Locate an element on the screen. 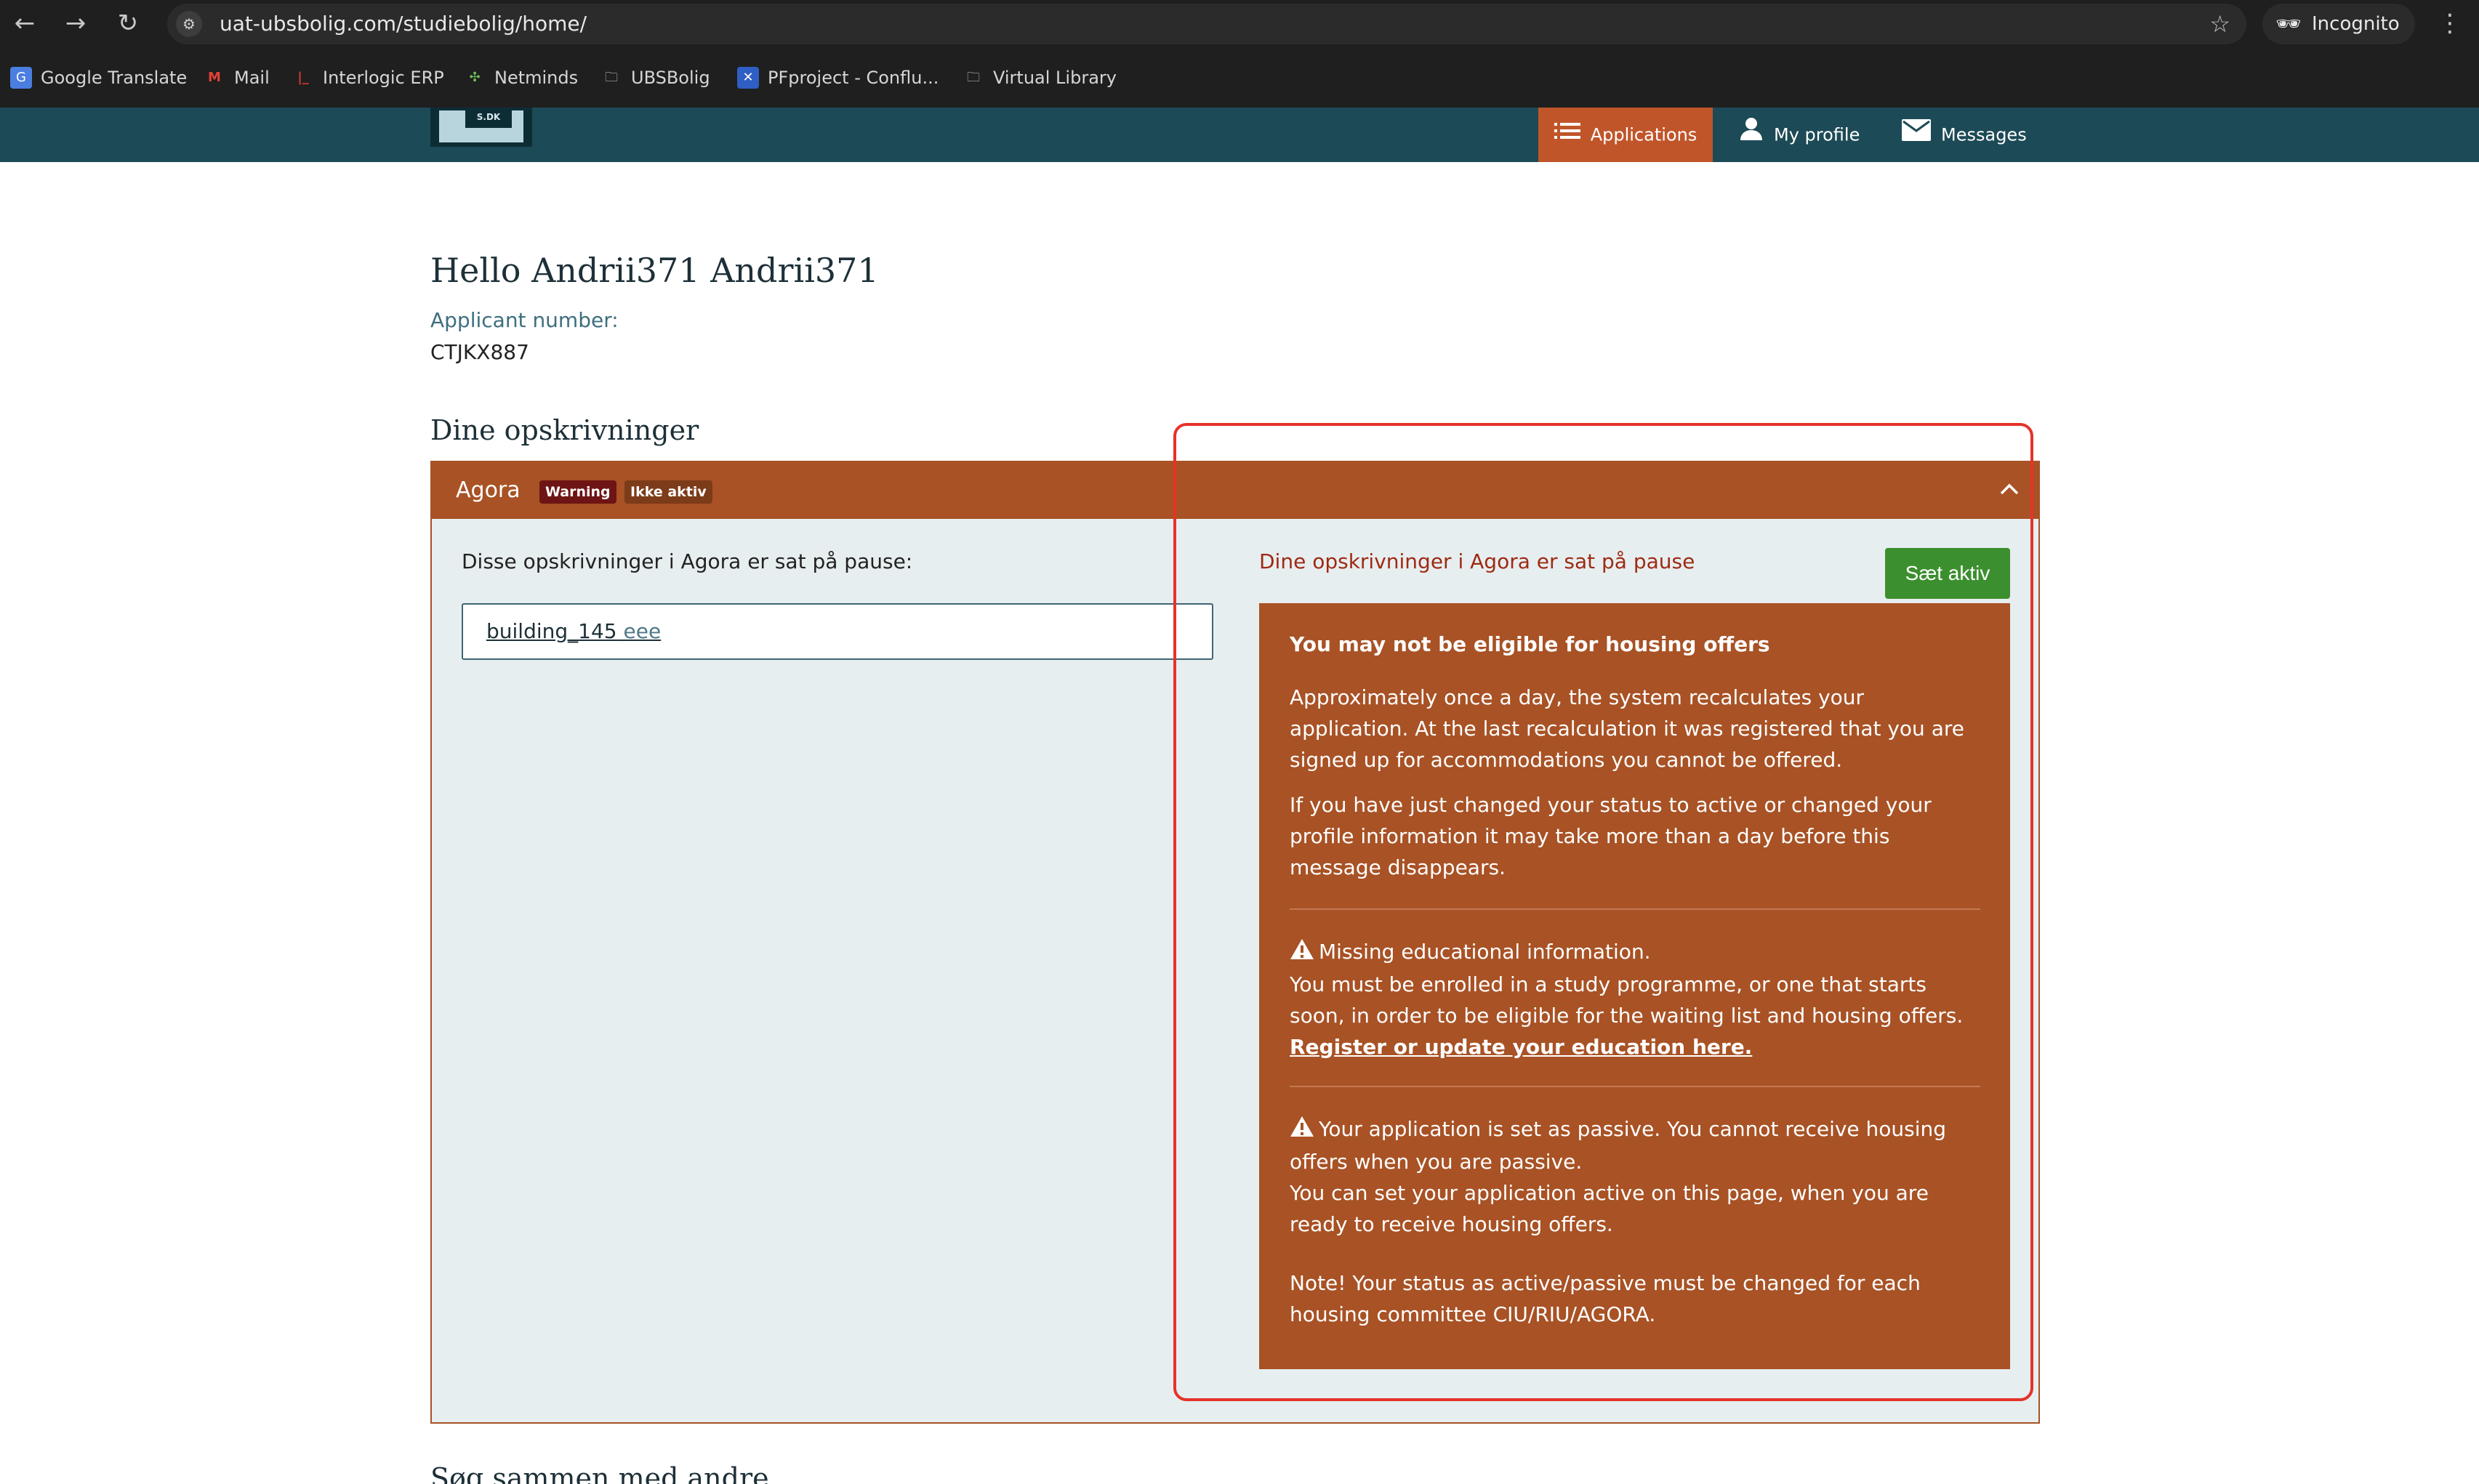  nav-messages-label: Messages is located at coordinates (1984, 134).